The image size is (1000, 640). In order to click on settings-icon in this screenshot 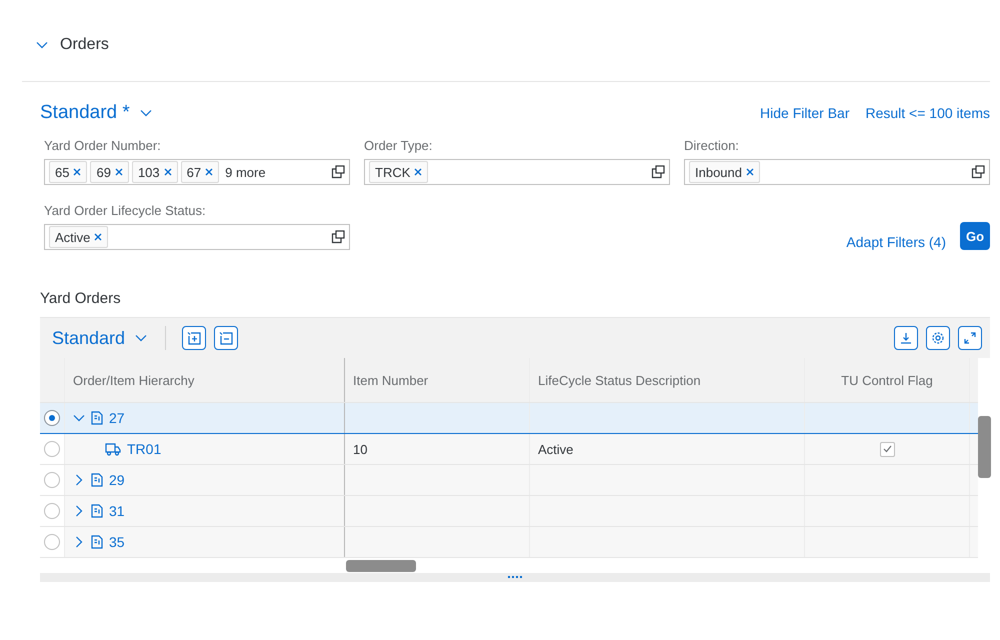, I will do `click(938, 338)`.